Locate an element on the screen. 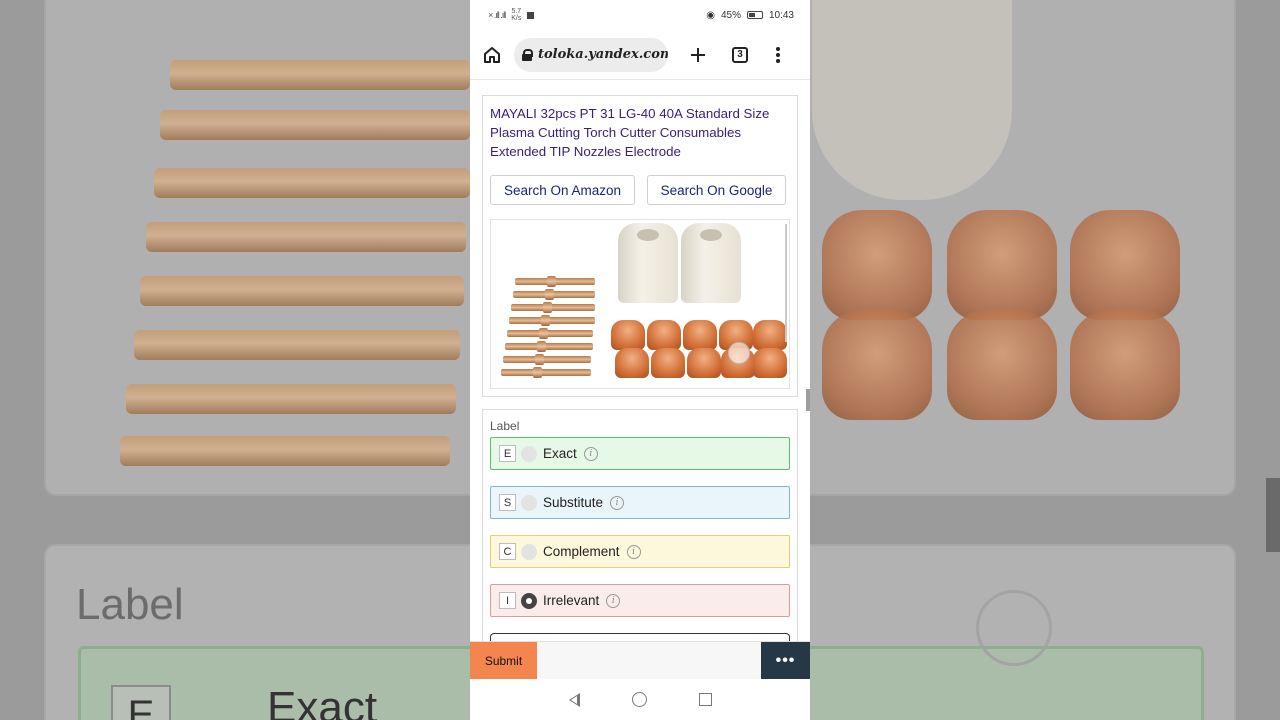 The image size is (1280, 720). home-icon is located at coordinates (492, 55).